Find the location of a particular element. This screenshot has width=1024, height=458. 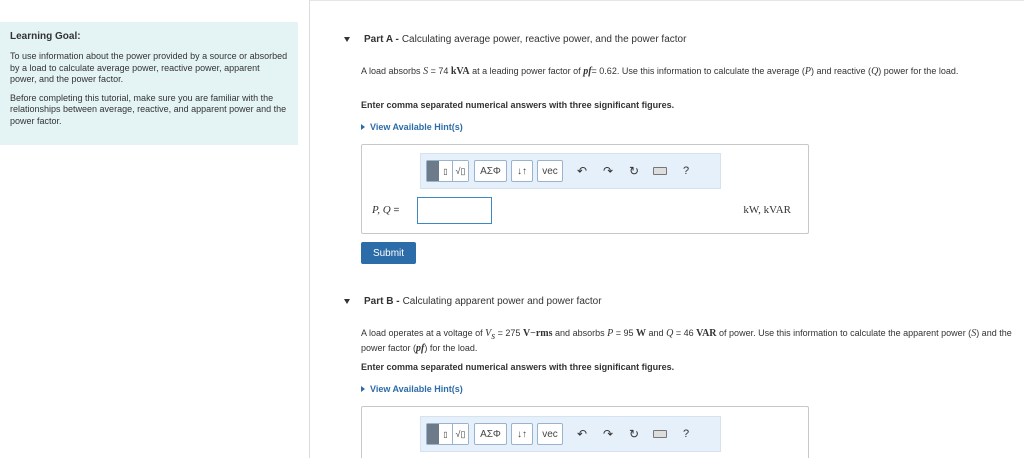

prompt-text: = 275 is located at coordinates (509, 333).